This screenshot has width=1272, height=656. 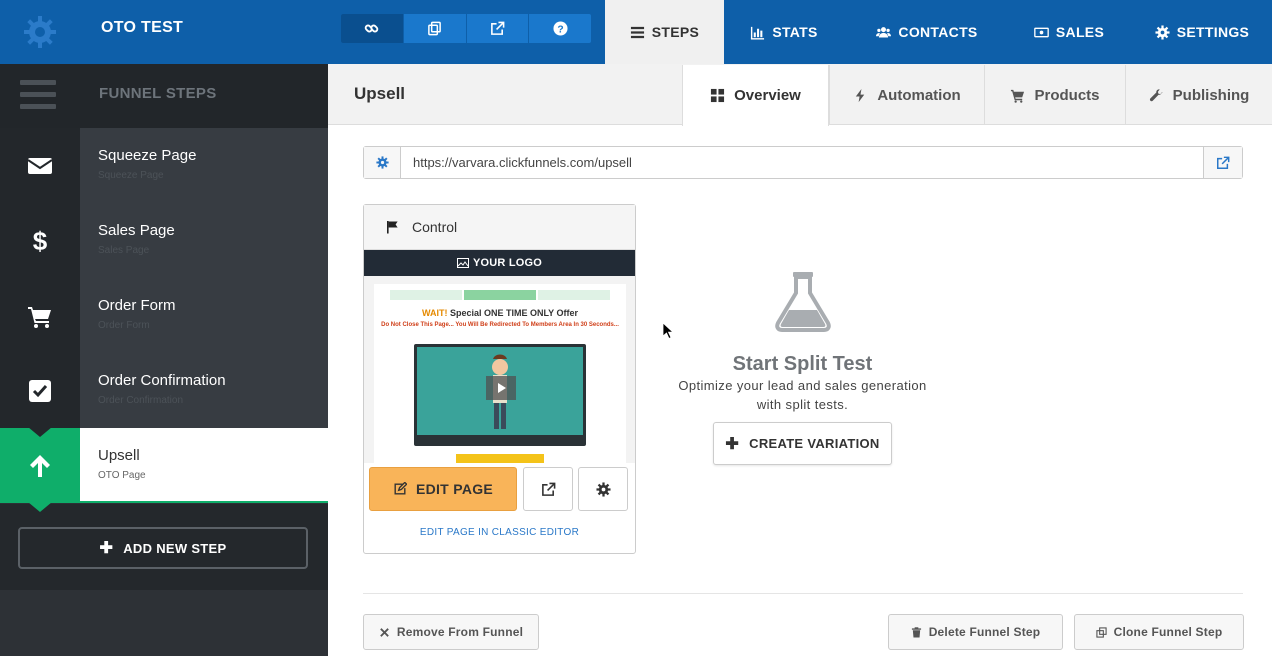 I want to click on preview-logo-text: YOUR LOGO, so click(x=507, y=263).